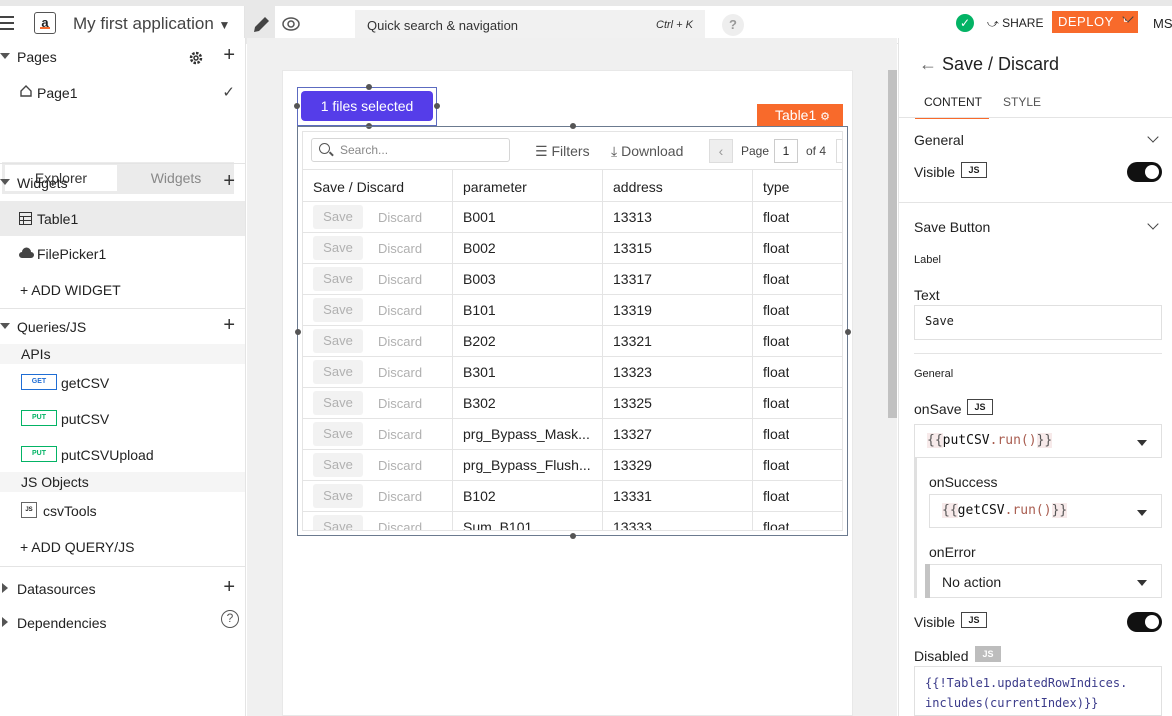 This screenshot has width=1172, height=716. Describe the element at coordinates (122, 589) in the screenshot. I see `datasources-section-header: Datasources +` at that location.